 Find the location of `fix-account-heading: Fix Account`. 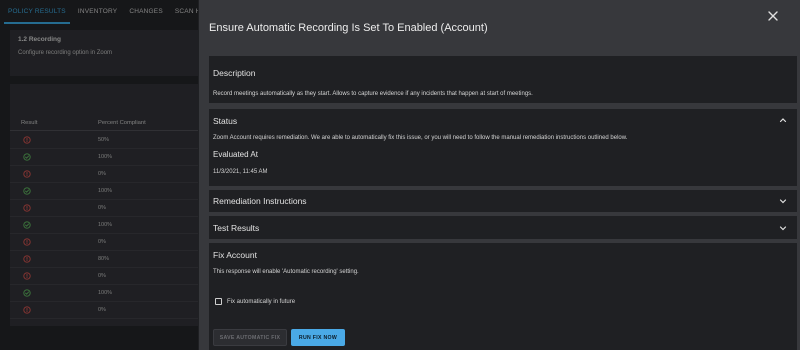

fix-account-heading: Fix Account is located at coordinates (235, 255).